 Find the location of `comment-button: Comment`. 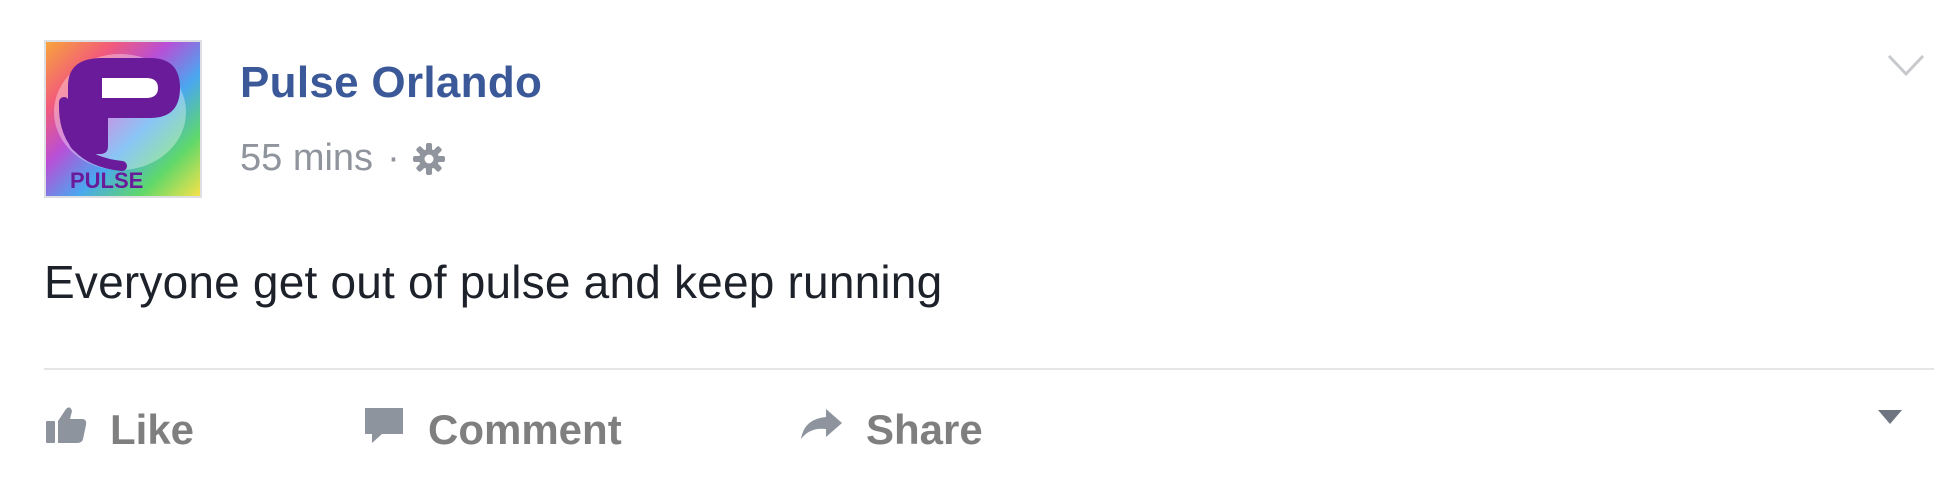

comment-button: Comment is located at coordinates (492, 430).